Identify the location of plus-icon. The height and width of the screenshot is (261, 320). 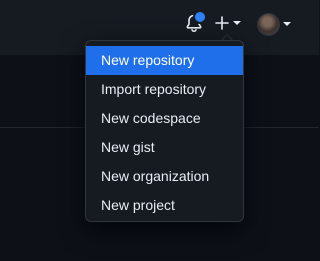
(222, 23).